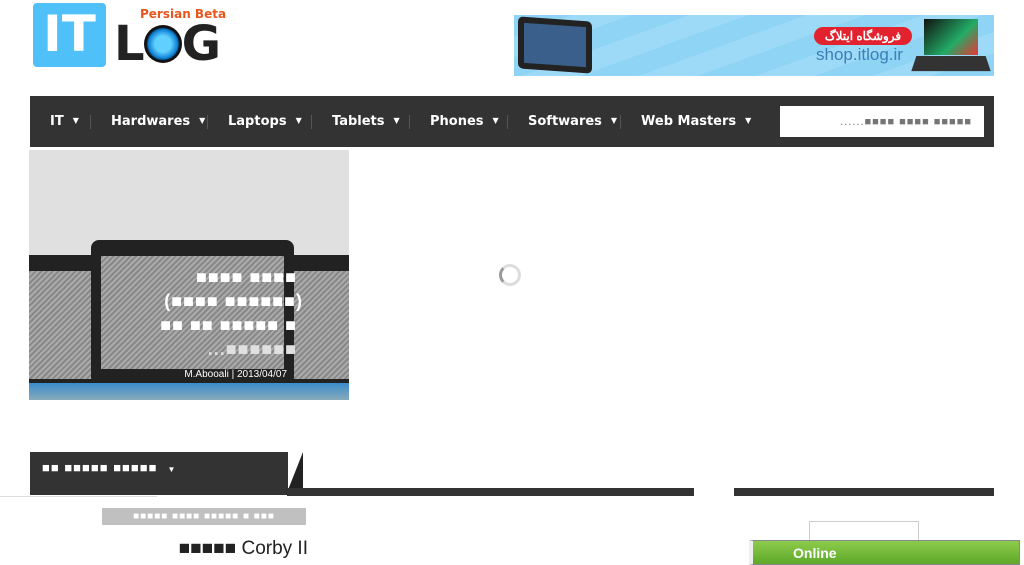 This screenshot has height=565, width=1024. I want to click on nav-item-tablets: Tablets ▼, so click(366, 121).